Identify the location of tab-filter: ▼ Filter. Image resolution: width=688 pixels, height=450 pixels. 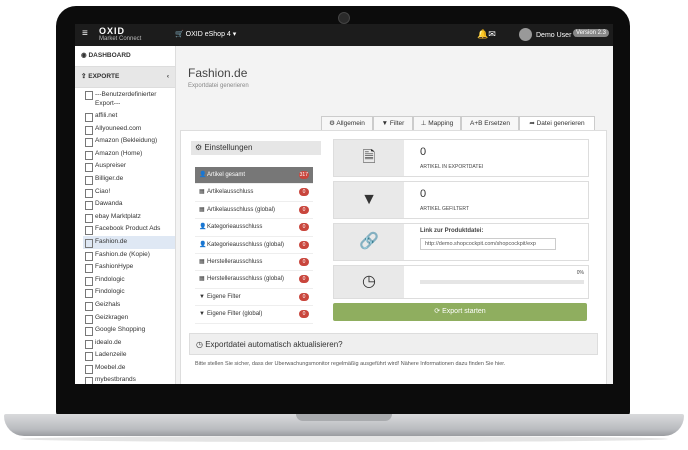
(393, 123).